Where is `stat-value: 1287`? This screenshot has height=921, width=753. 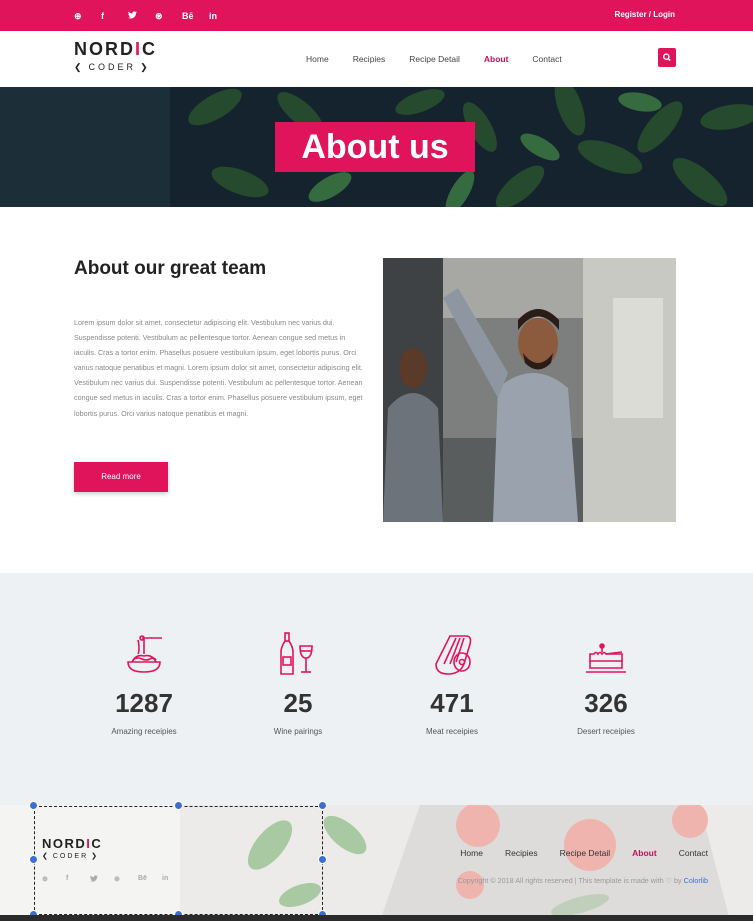 stat-value: 1287 is located at coordinates (144, 703).